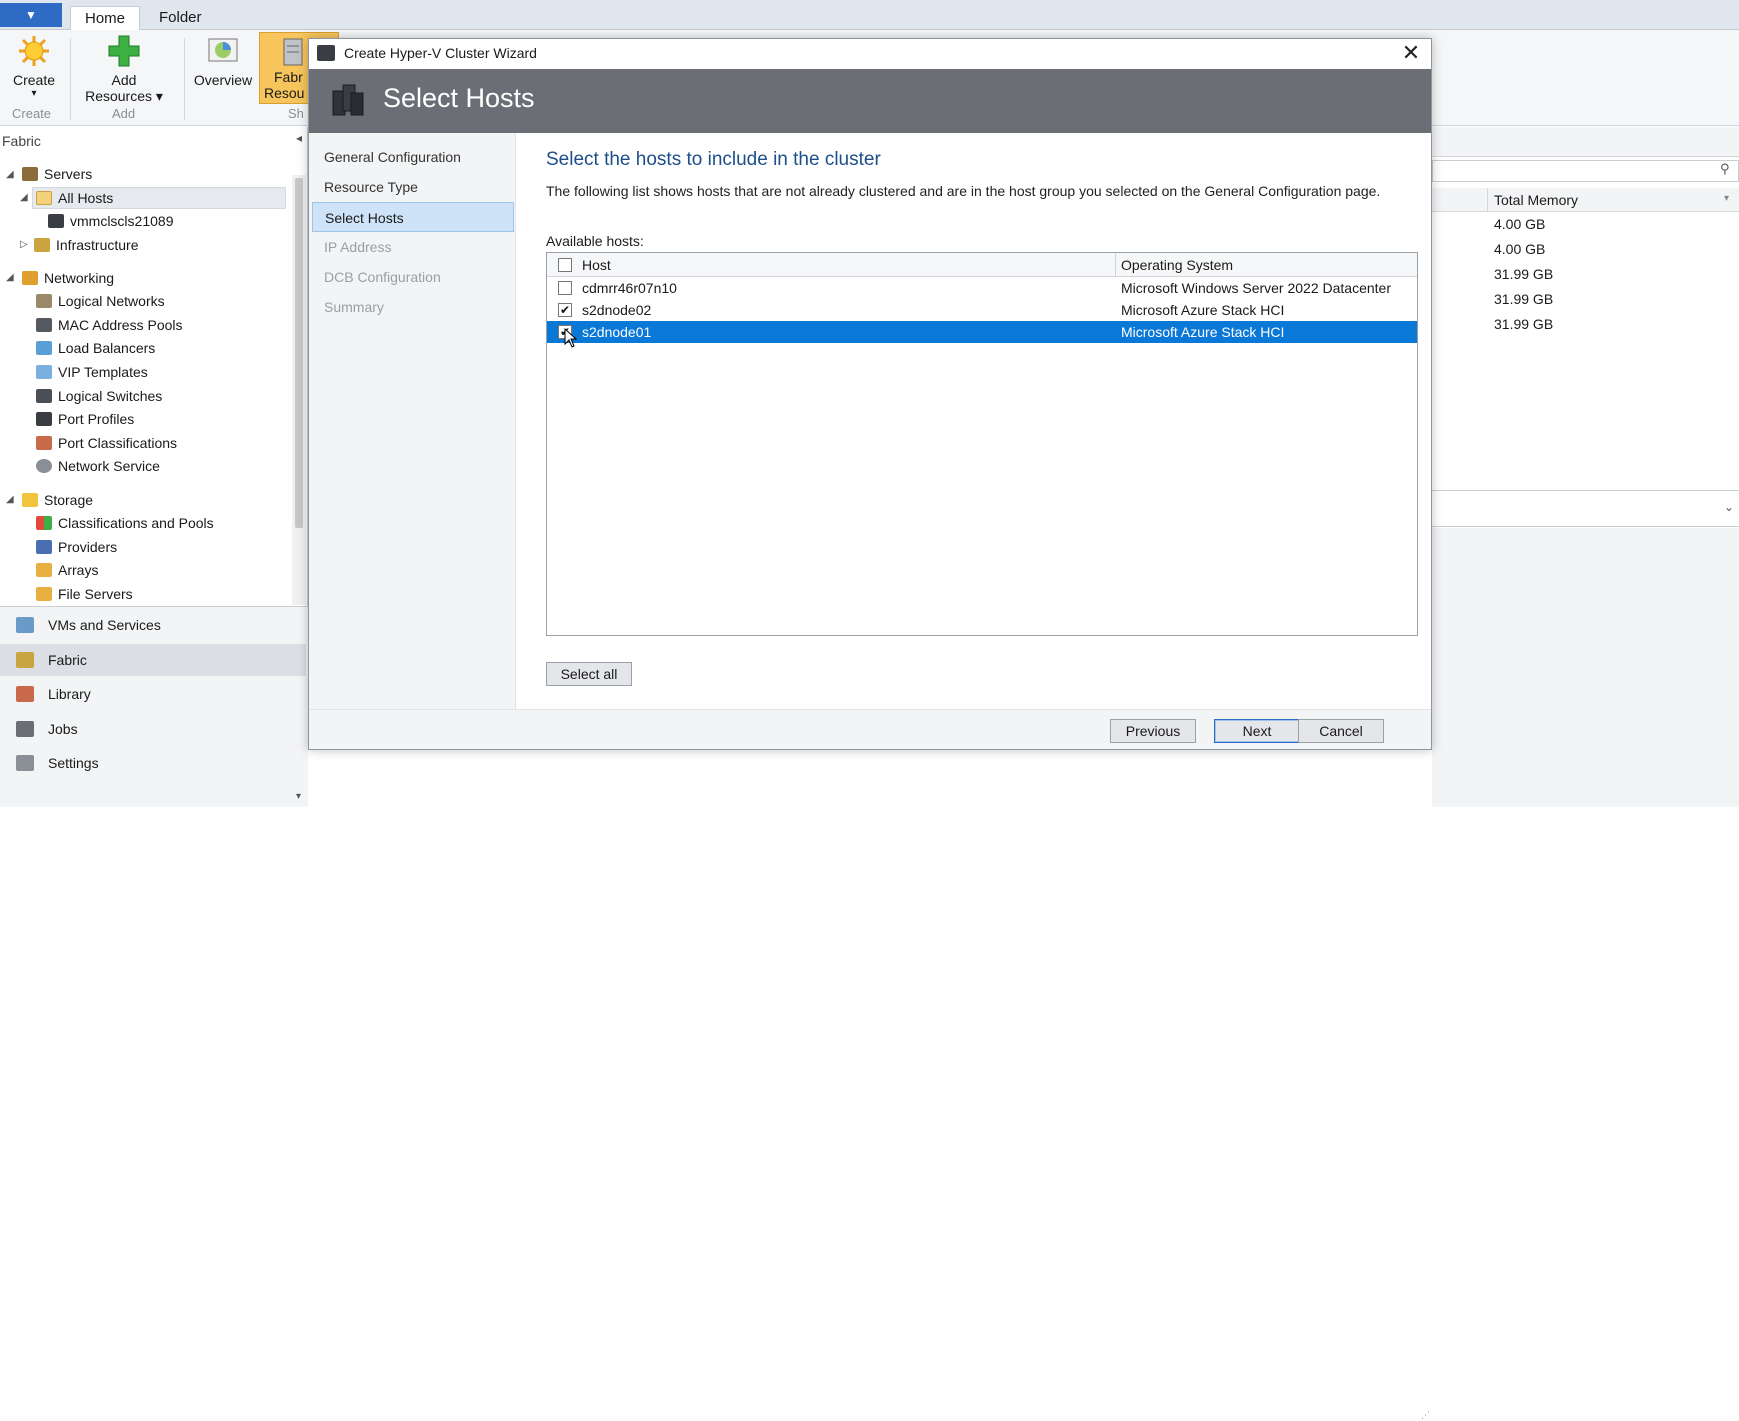 The height and width of the screenshot is (1421, 1739). I want to click on tree-label: Arrays, so click(78, 570).